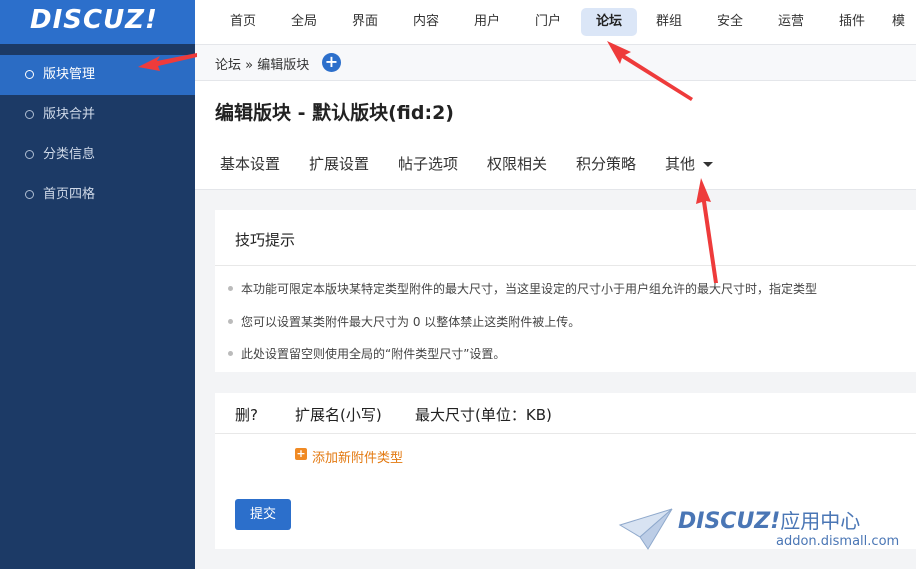 The height and width of the screenshot is (569, 916). I want to click on watermark-url: addon.dismall.com, so click(838, 541).